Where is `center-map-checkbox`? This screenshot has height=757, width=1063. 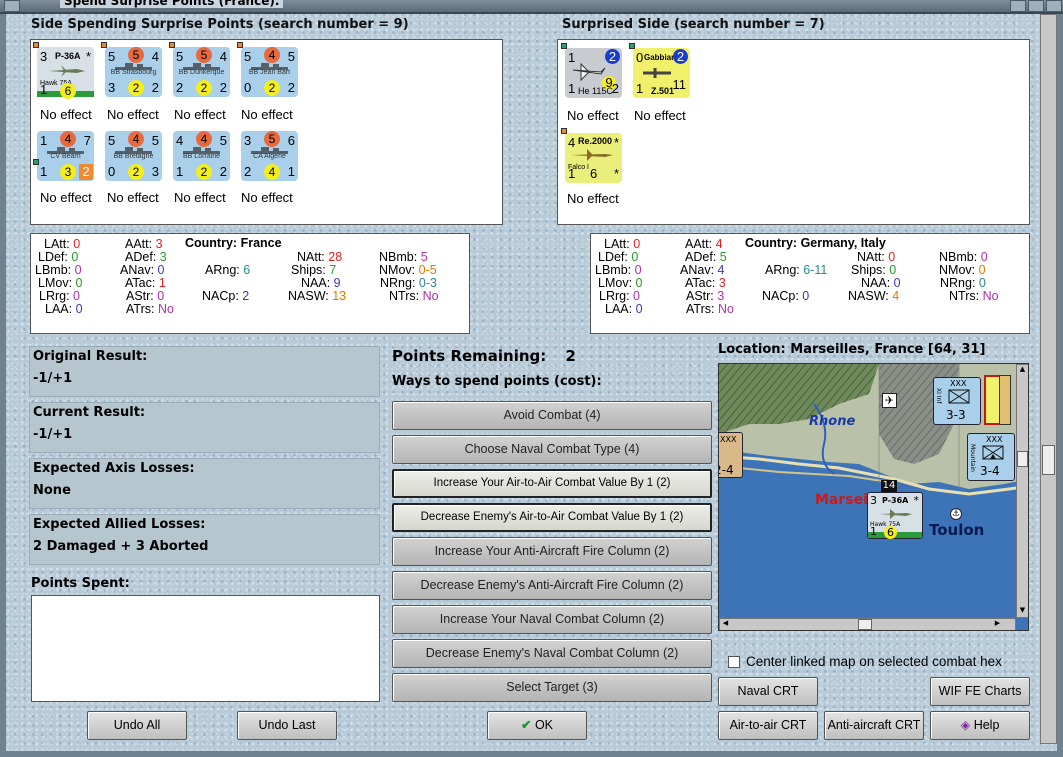 center-map-checkbox is located at coordinates (734, 662).